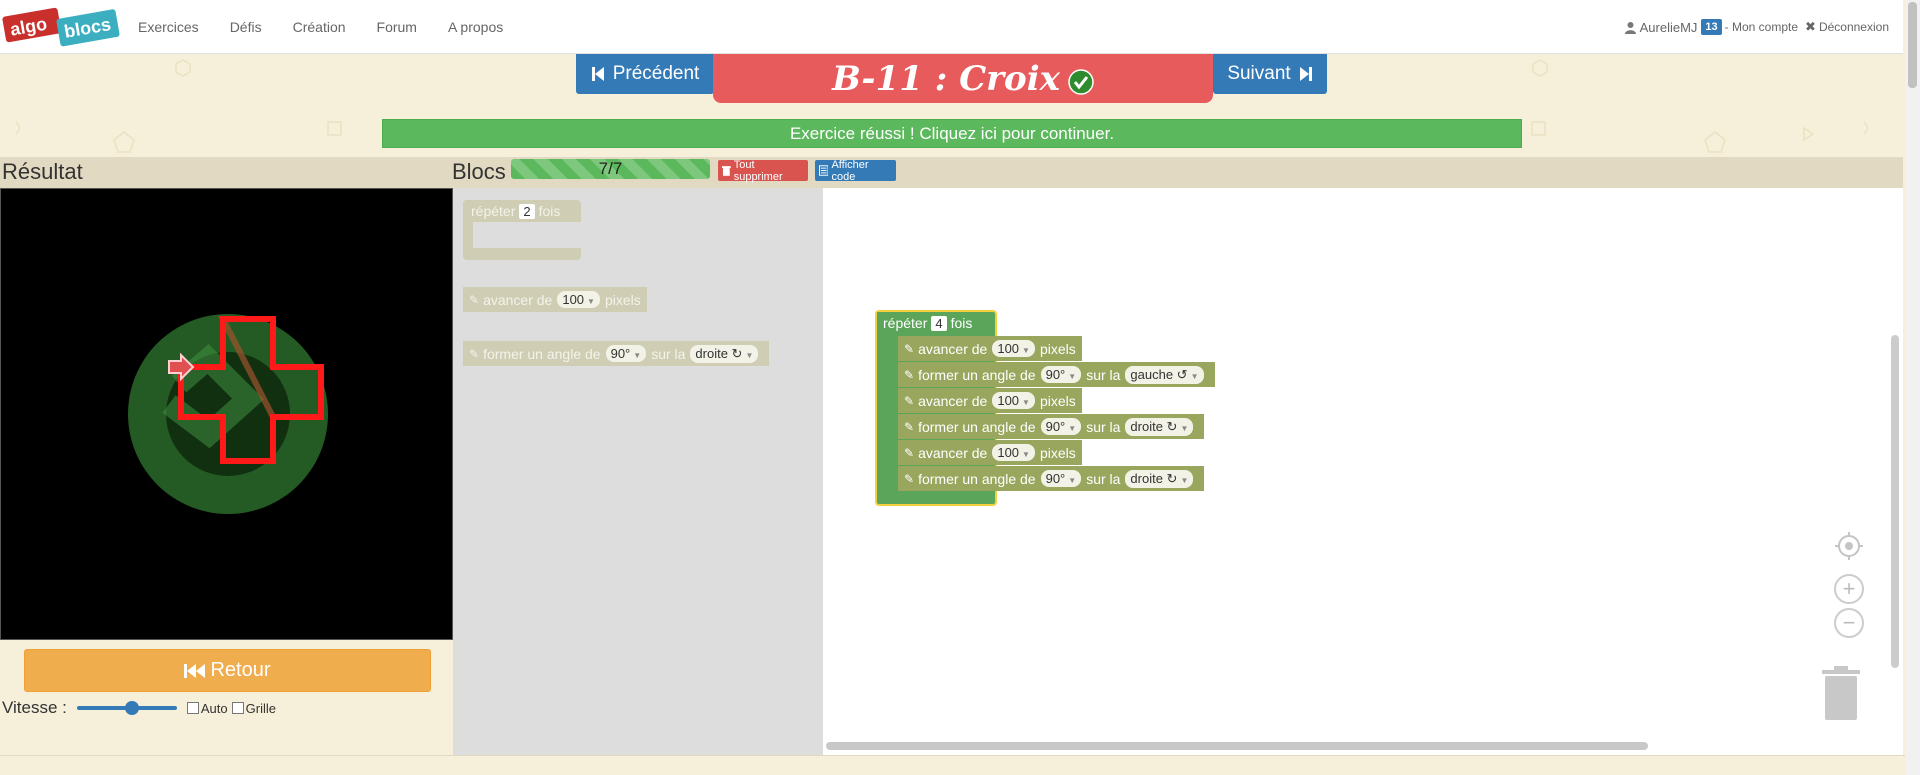  What do you see at coordinates (1810, 26) in the screenshot?
I see `logout-icon: ✖` at bounding box center [1810, 26].